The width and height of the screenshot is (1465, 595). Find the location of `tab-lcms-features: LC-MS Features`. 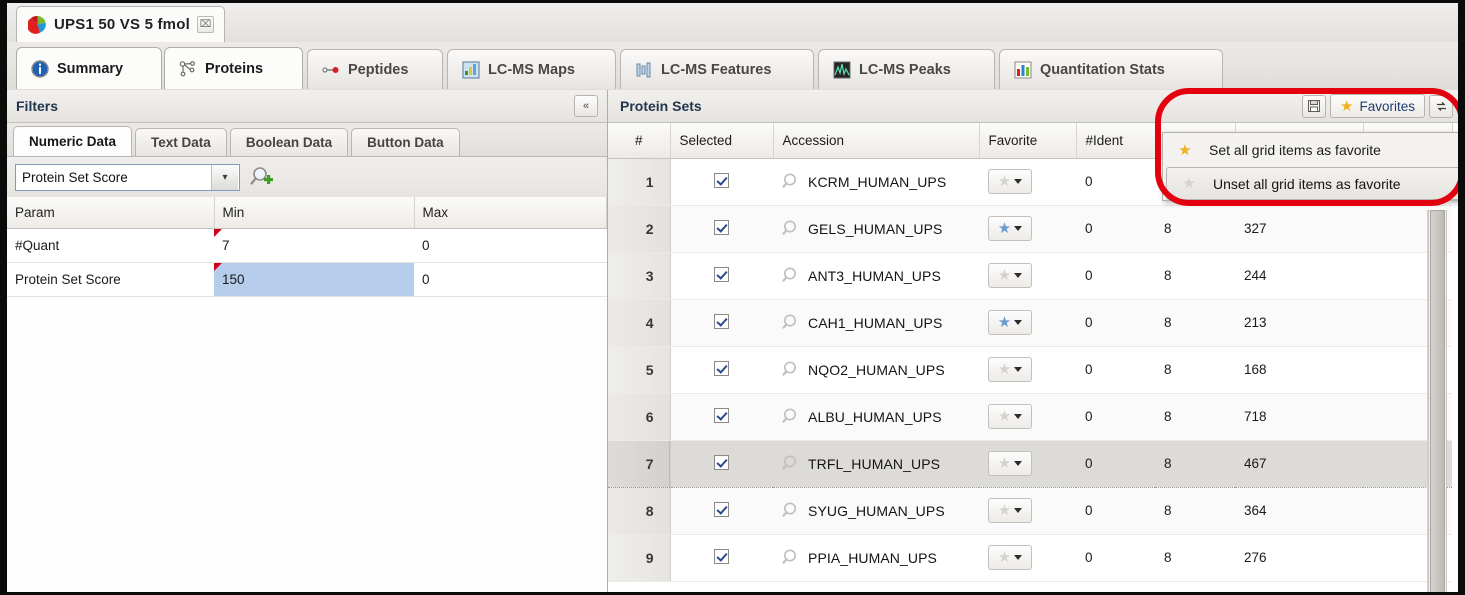

tab-lcms-features: LC-MS Features is located at coordinates (717, 69).